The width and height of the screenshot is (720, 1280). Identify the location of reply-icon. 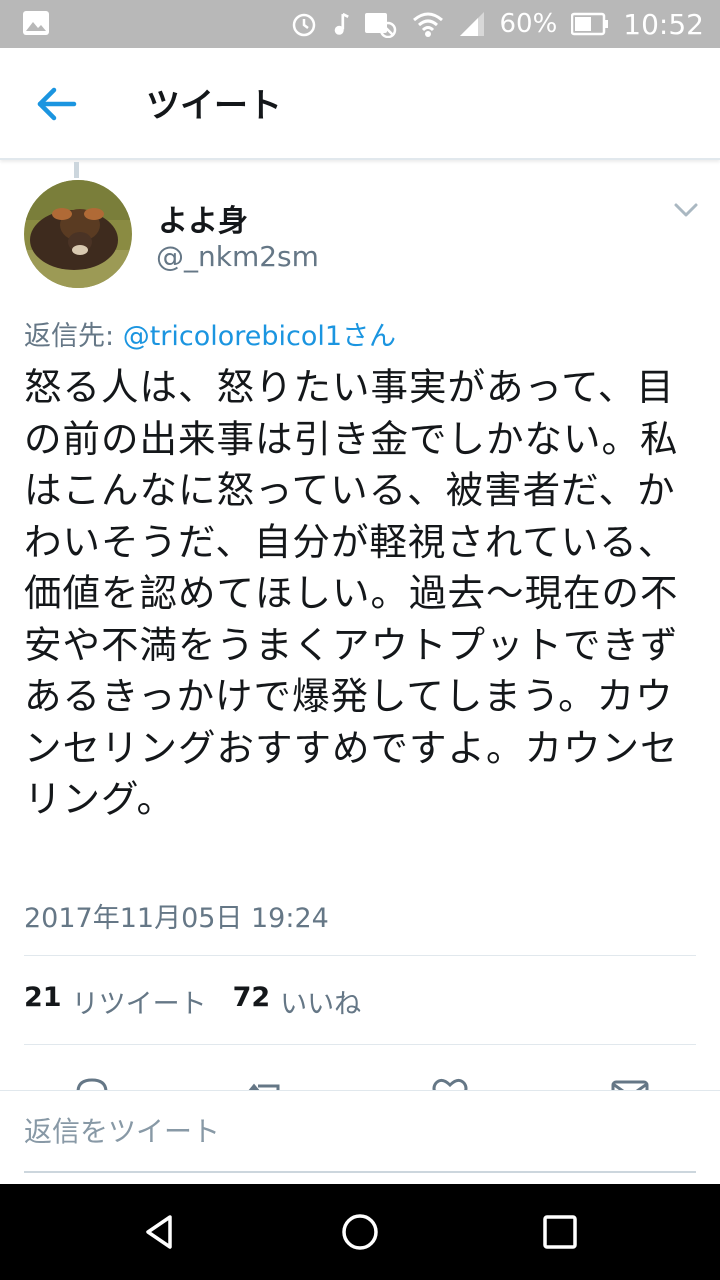
(92, 1082).